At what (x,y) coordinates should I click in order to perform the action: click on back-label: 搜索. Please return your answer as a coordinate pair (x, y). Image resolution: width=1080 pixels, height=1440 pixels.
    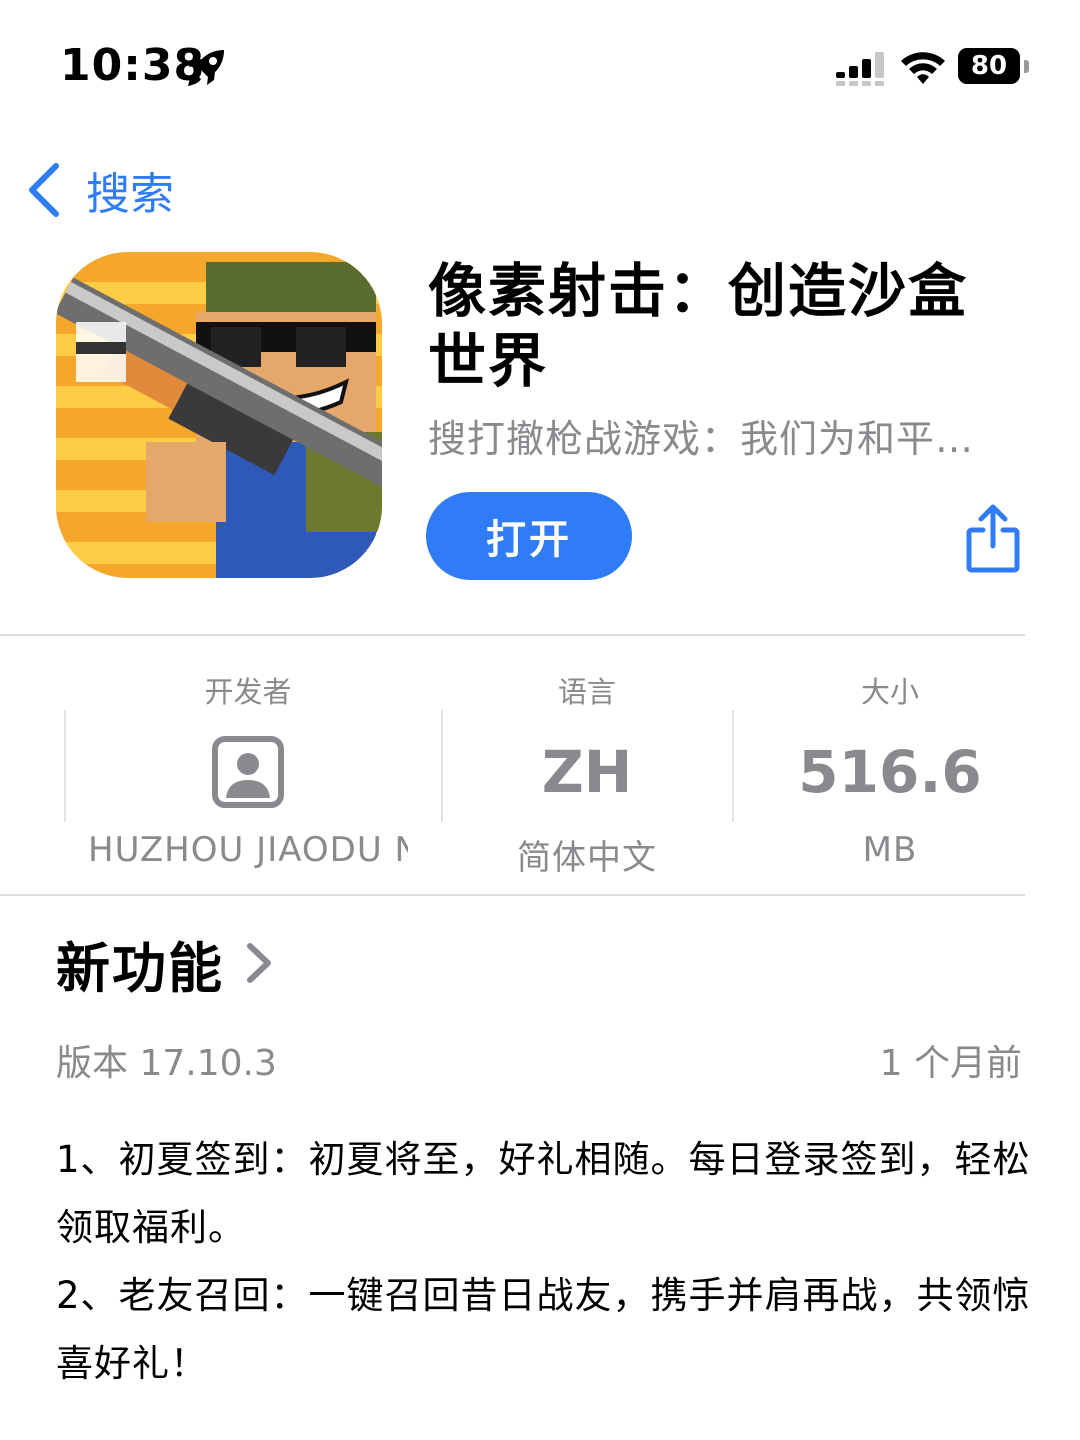
    Looking at the image, I should click on (130, 194).